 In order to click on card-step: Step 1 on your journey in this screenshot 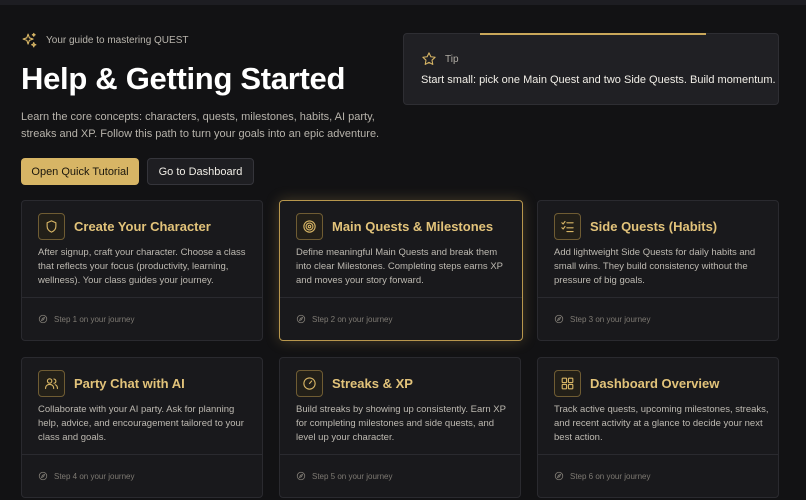, I will do `click(86, 319)`.